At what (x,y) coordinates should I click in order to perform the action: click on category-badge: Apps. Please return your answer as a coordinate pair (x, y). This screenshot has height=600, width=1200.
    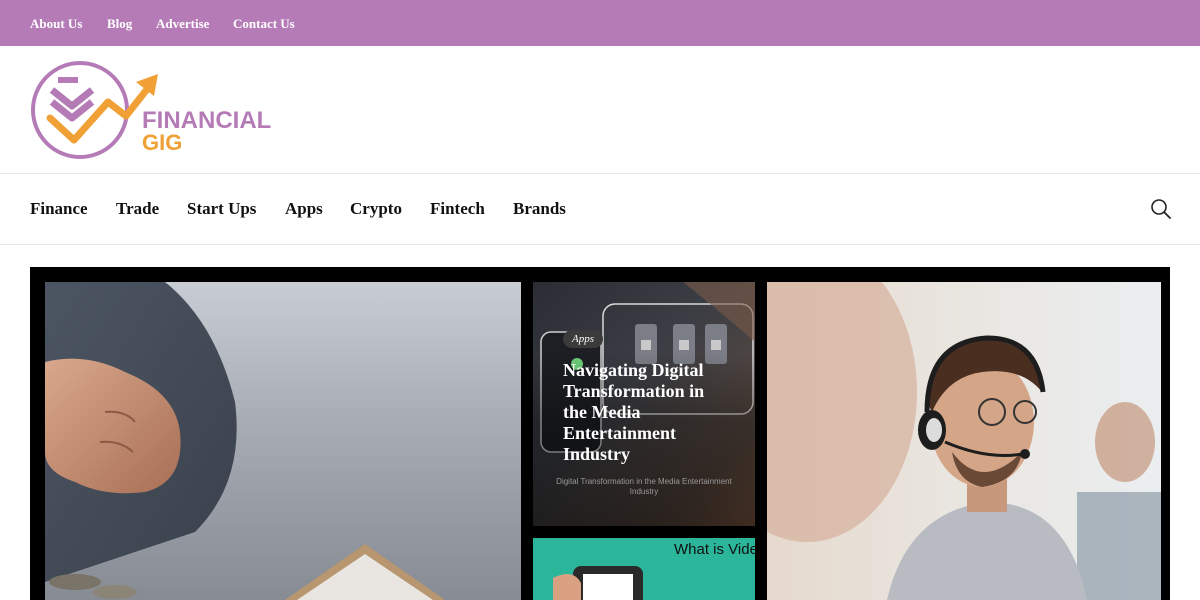
    Looking at the image, I should click on (583, 339).